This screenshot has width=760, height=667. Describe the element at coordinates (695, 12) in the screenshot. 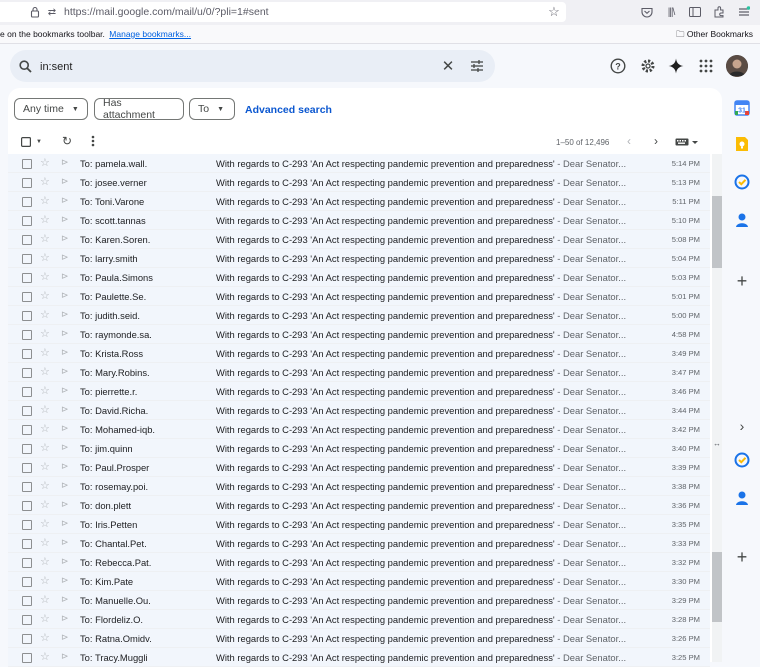

I see `sidebar-icon` at that location.